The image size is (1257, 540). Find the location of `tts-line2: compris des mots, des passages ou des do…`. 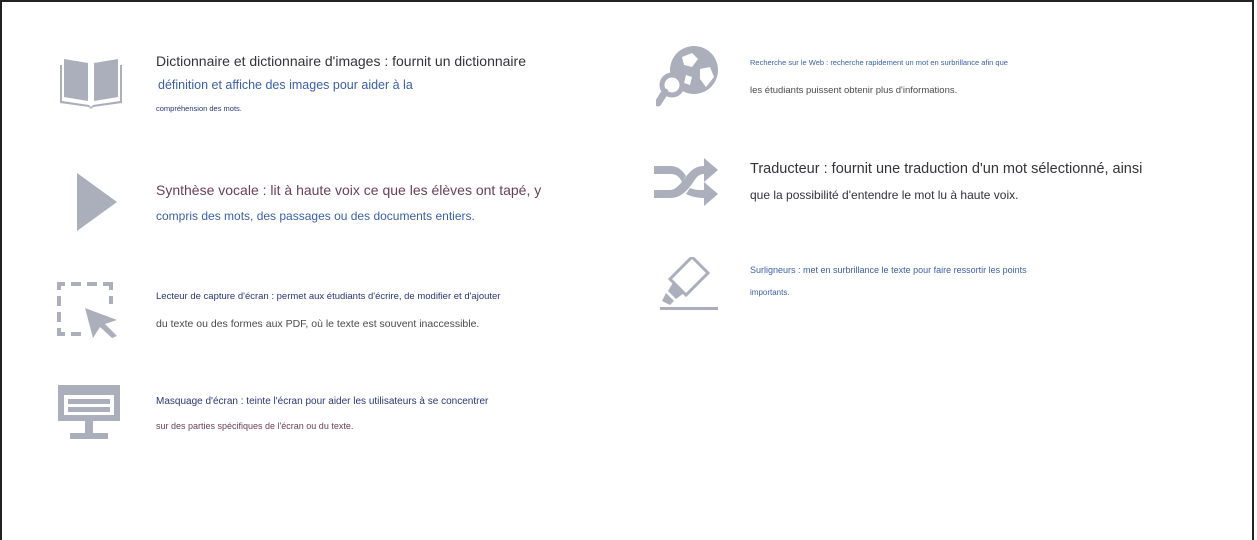

tts-line2: compris des mots, des passages ou des do… is located at coordinates (315, 216).